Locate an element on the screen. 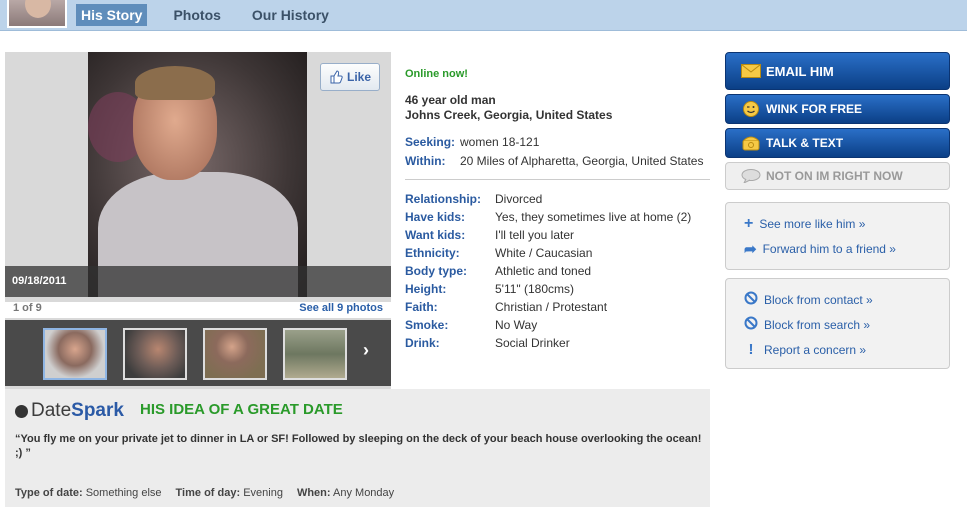 The width and height of the screenshot is (967, 507). divider is located at coordinates (557, 179).